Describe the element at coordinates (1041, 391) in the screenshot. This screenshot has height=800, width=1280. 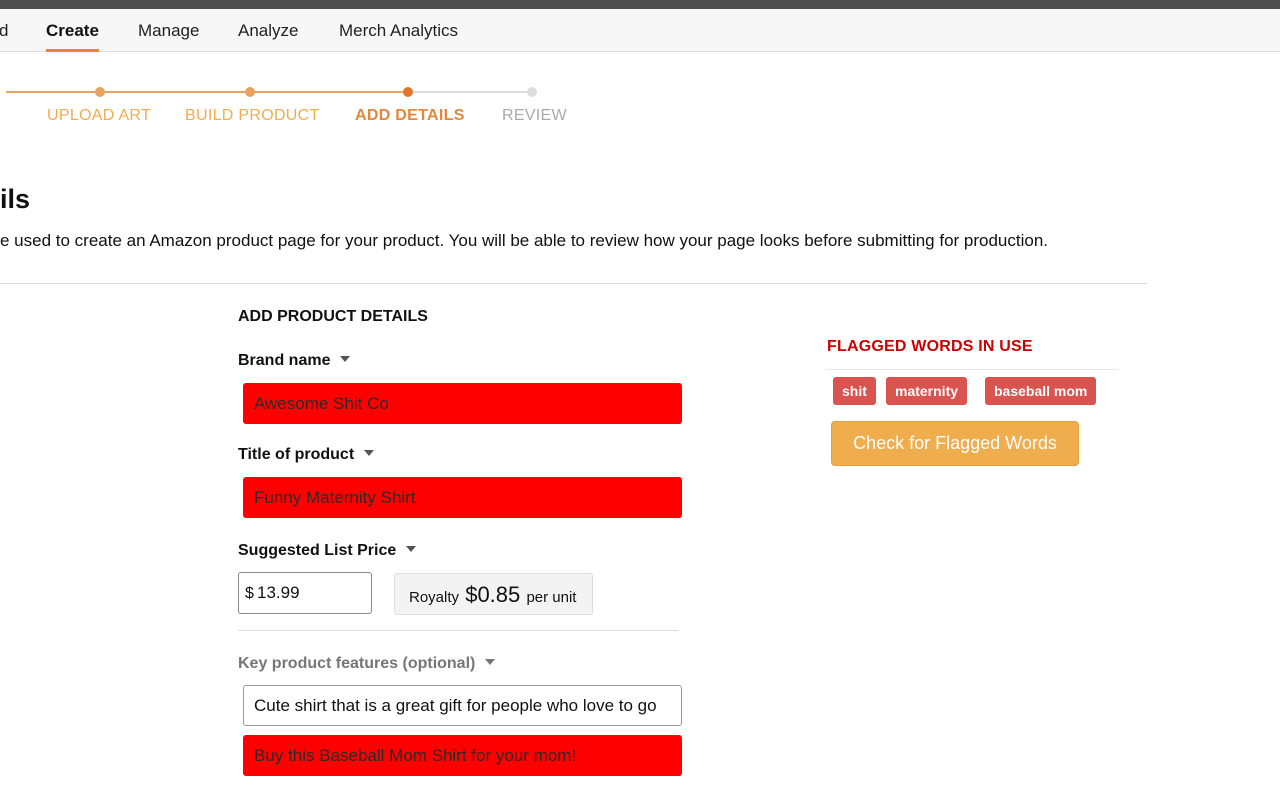
I see `flagged-tag: baseball mom` at that location.